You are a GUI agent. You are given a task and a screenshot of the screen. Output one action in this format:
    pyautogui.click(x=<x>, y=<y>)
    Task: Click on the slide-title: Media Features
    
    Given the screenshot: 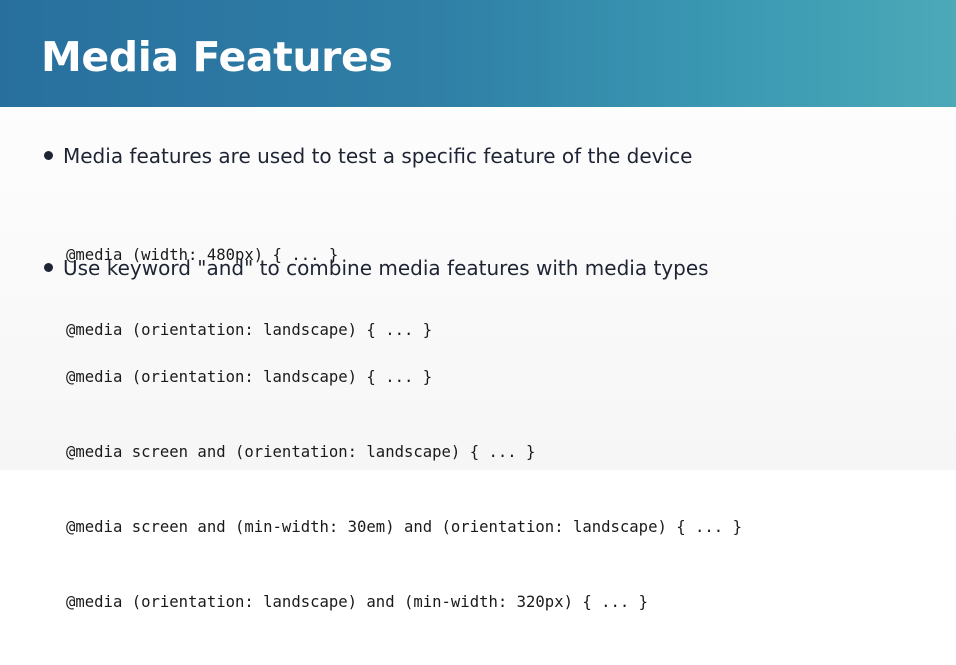 What is the action you would take?
    pyautogui.click(x=217, y=57)
    